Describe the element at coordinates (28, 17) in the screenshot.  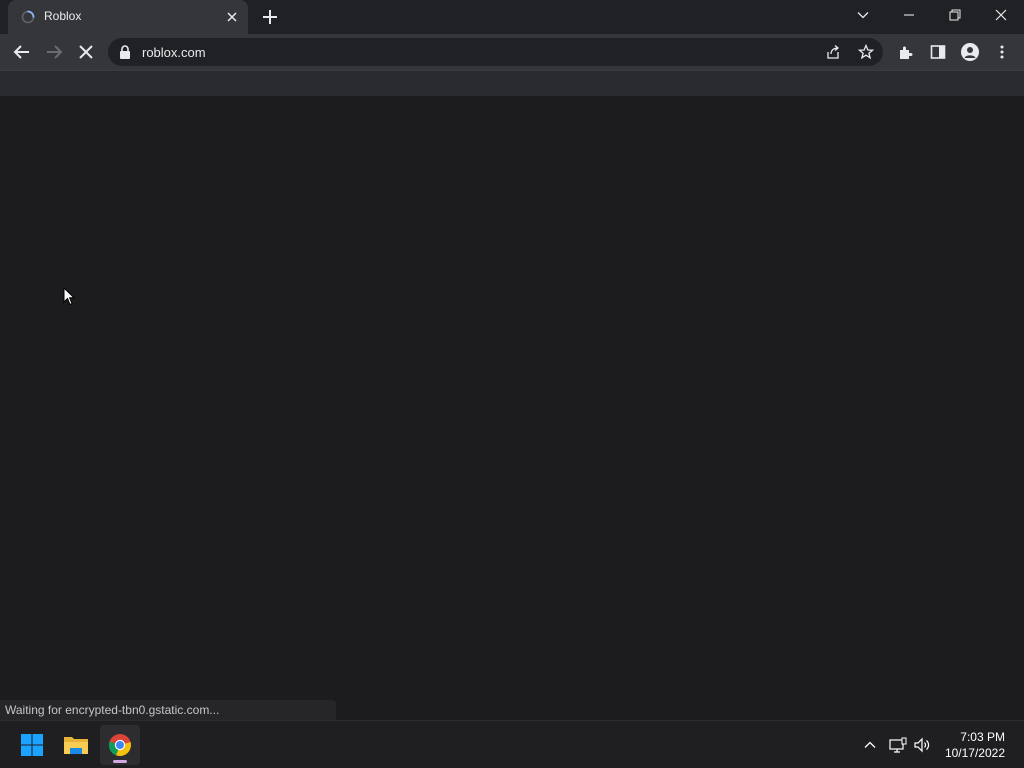
I see `loading-spinner-icon` at that location.